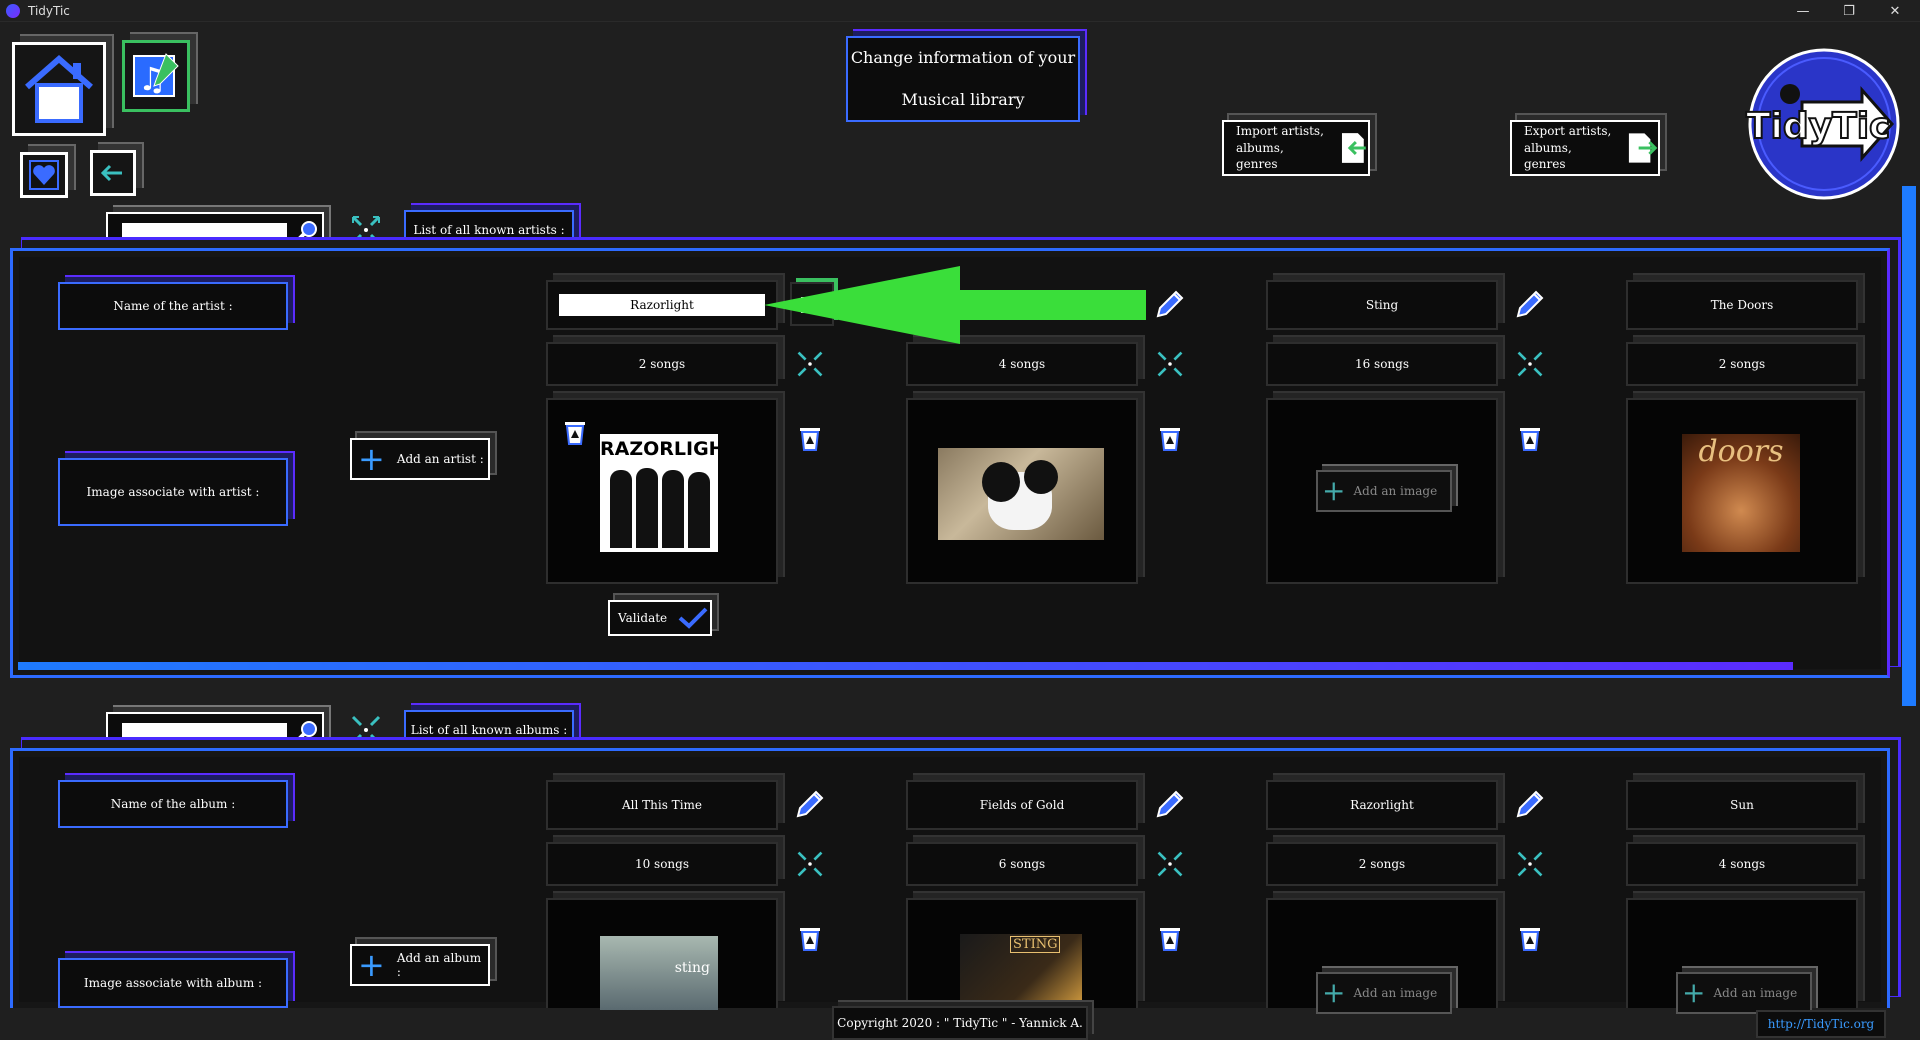  I want to click on artist-name-cell, so click(662, 305).